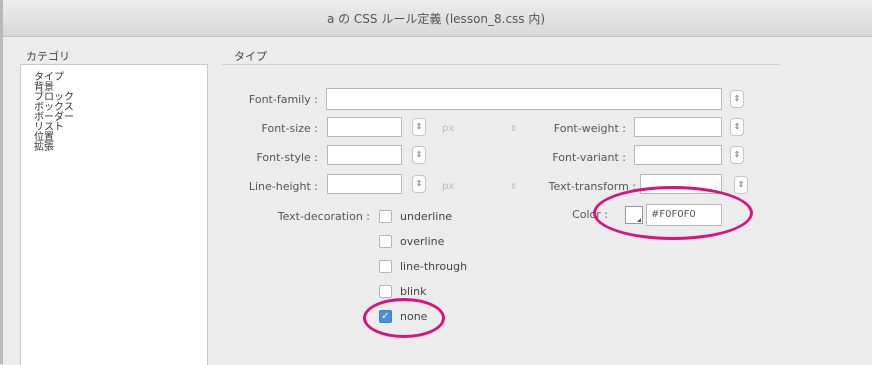 This screenshot has width=872, height=365. Describe the element at coordinates (48, 56) in the screenshot. I see `category-heading: カテゴリ` at that location.